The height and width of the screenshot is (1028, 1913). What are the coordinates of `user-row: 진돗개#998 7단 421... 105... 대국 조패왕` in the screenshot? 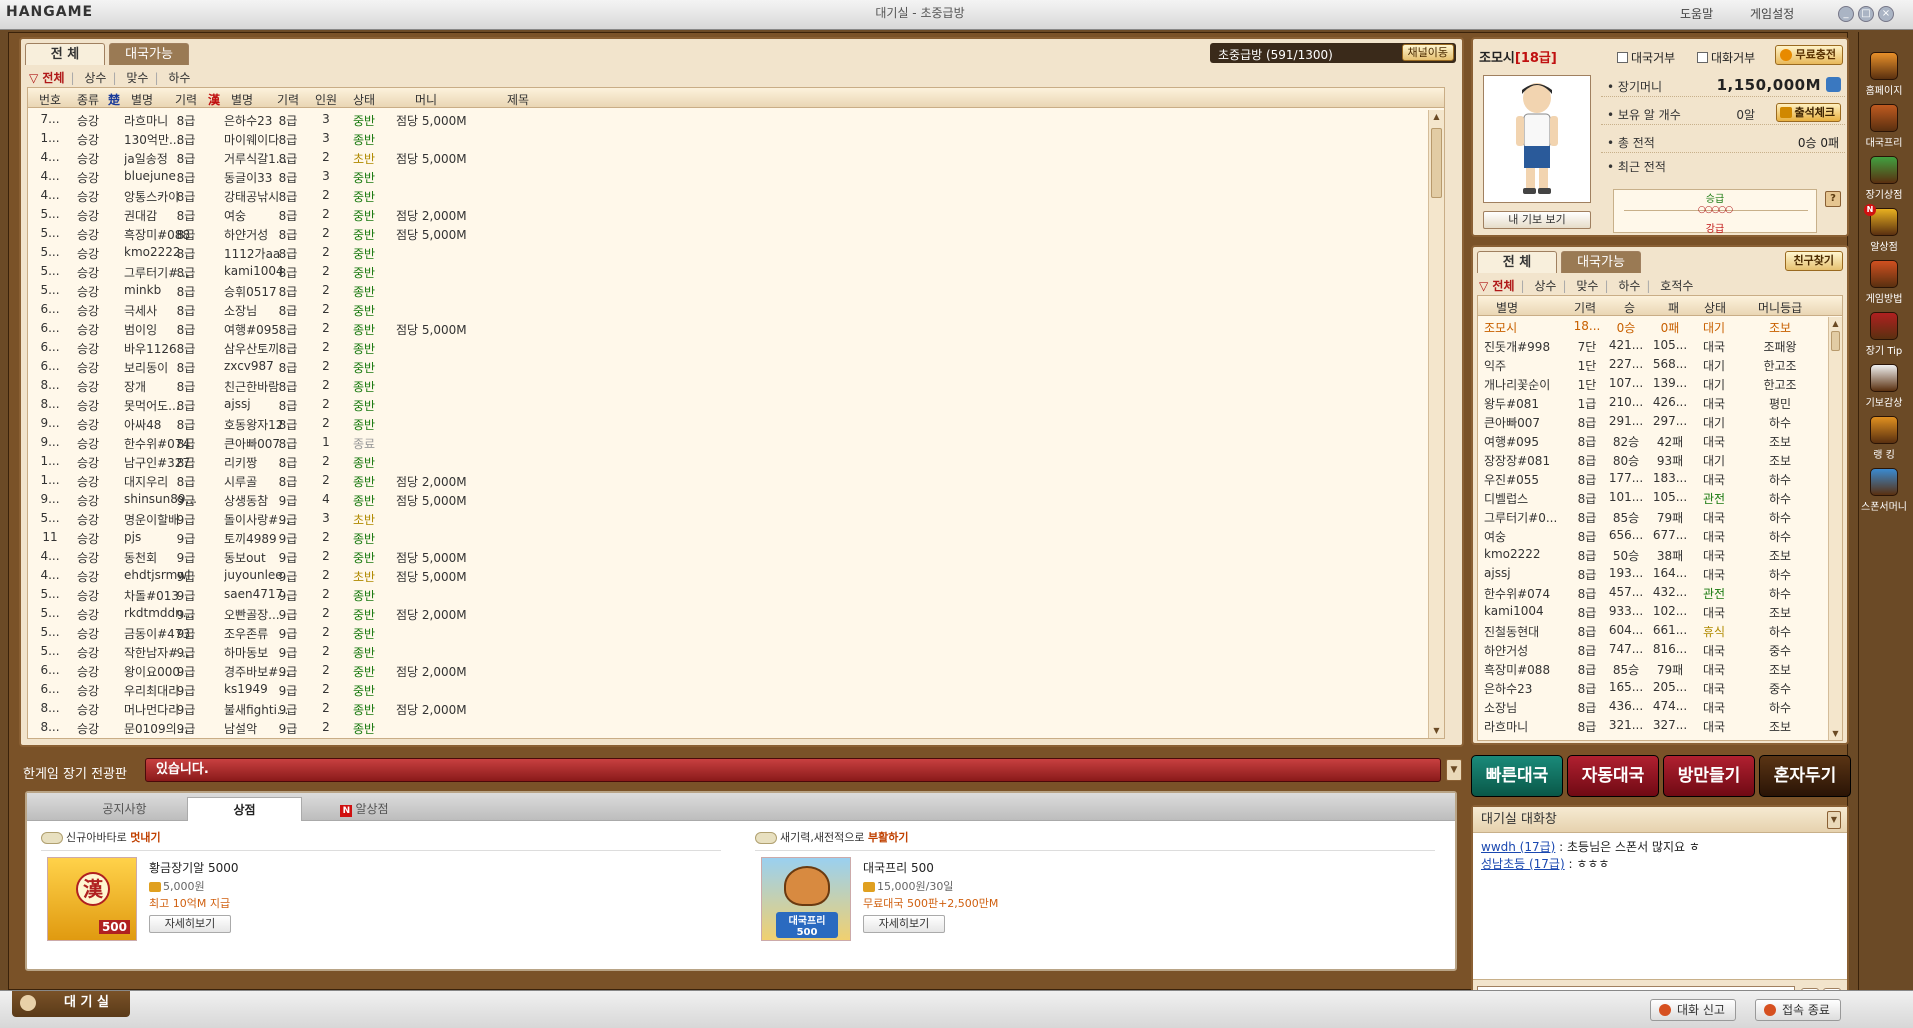 It's located at (1660, 345).